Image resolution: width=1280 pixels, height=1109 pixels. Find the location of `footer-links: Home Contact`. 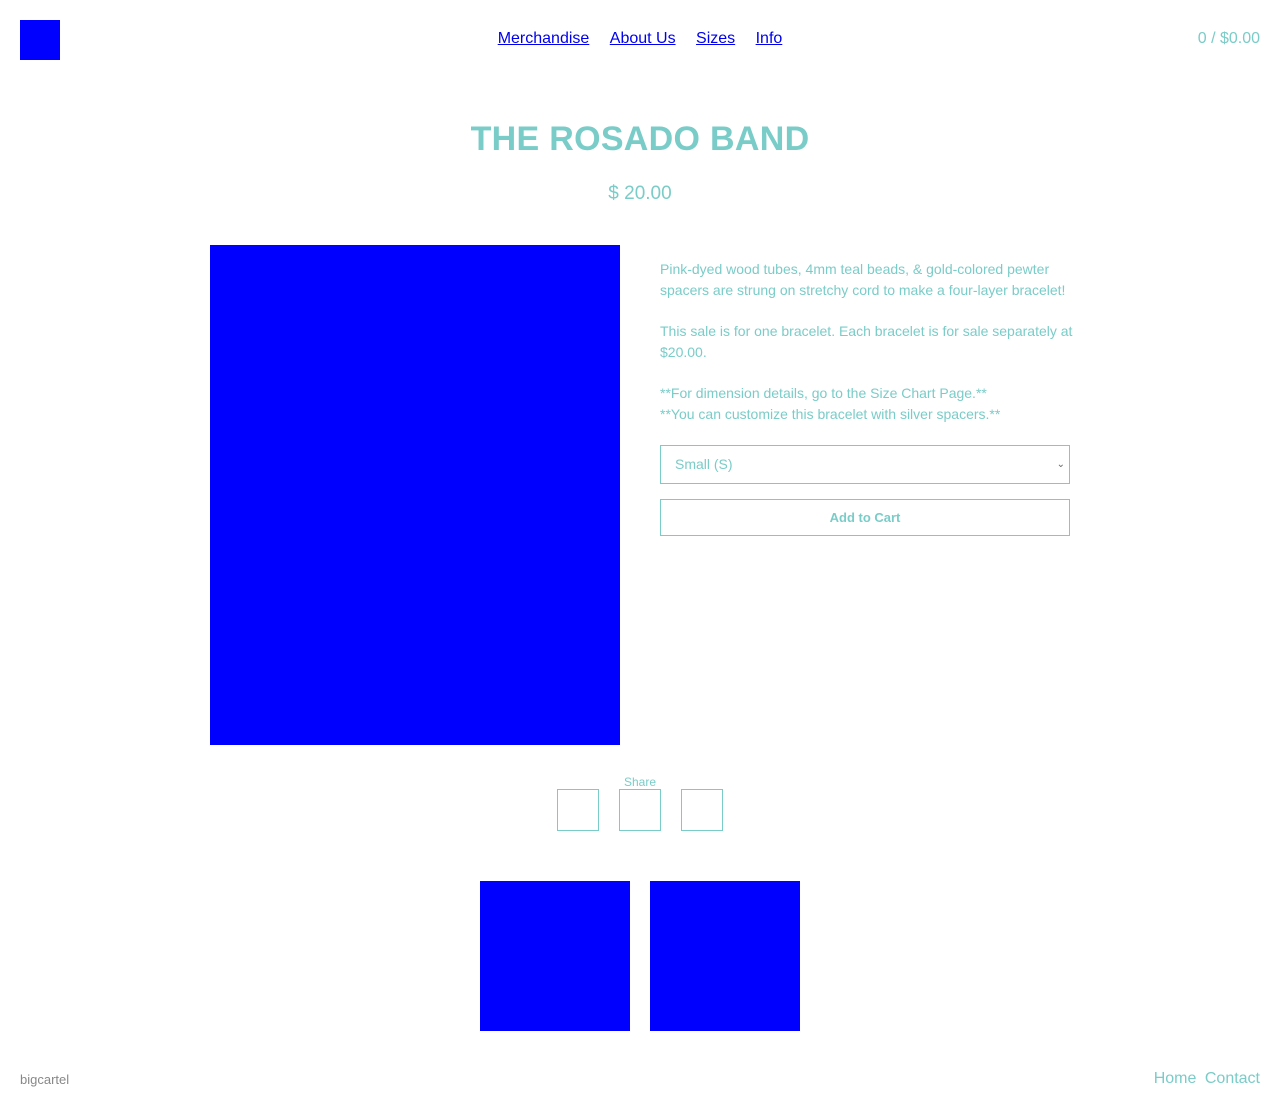

footer-links: Home Contact is located at coordinates (1205, 1079).